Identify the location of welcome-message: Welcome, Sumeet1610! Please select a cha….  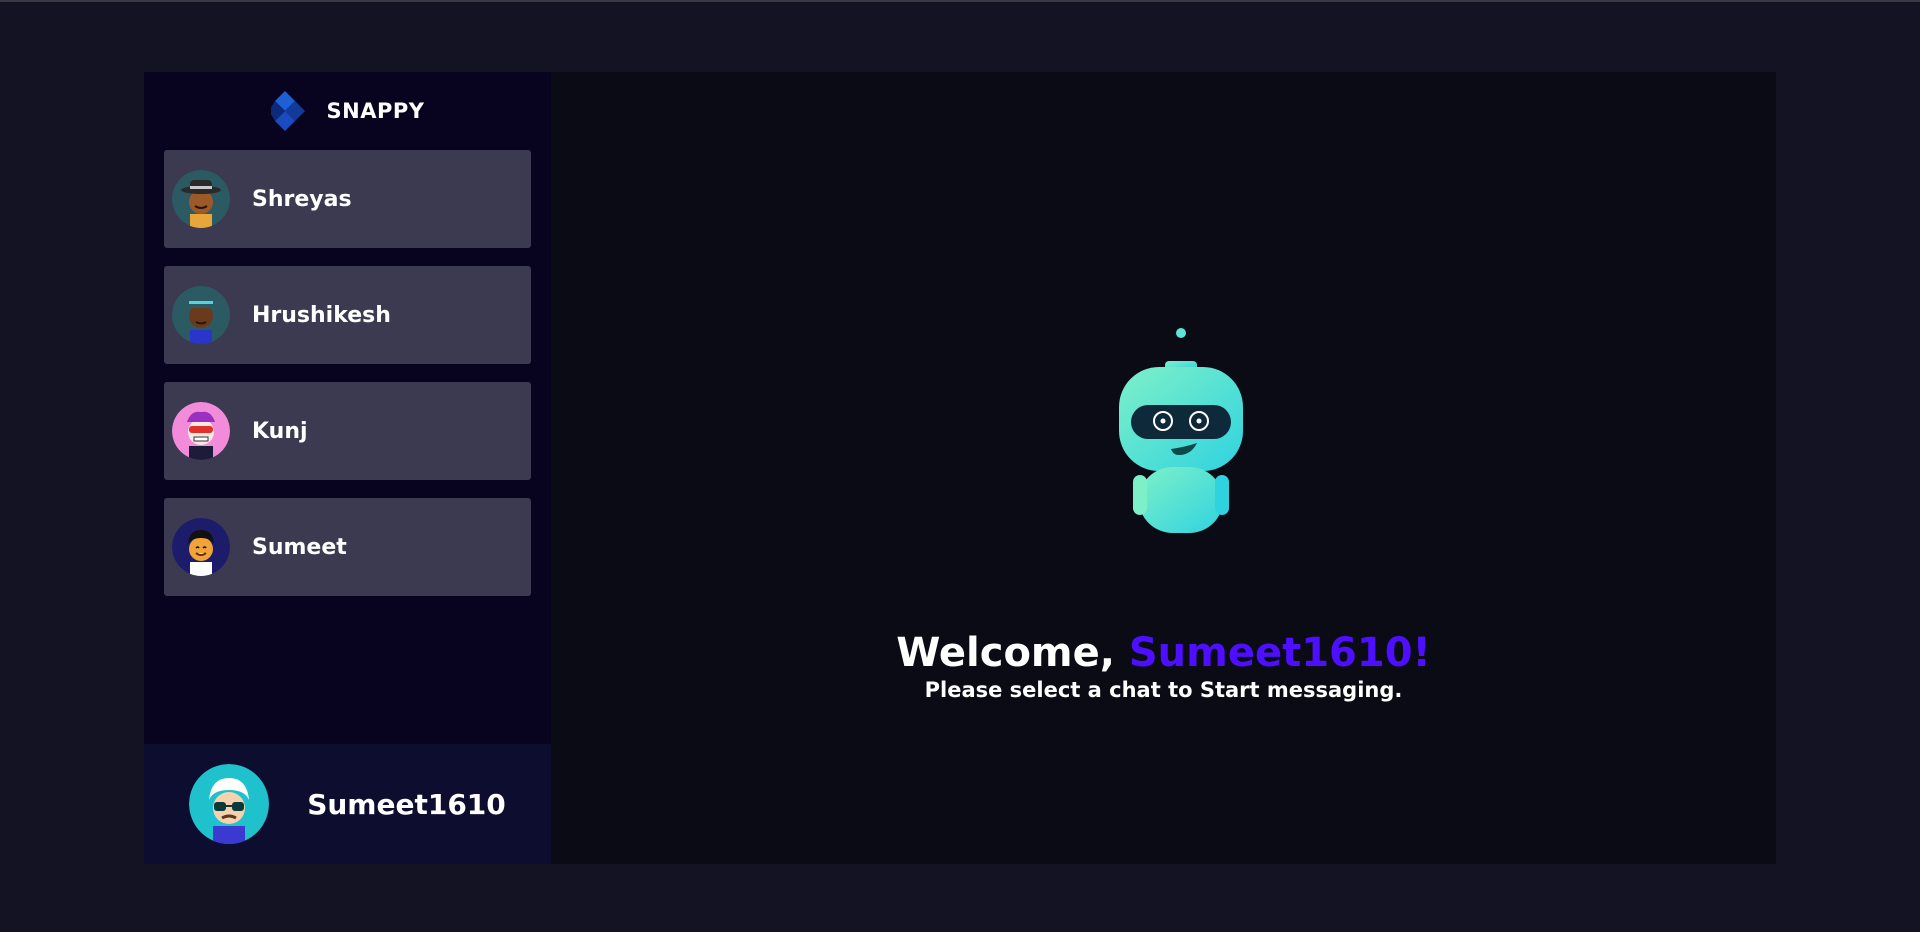
(1163, 666).